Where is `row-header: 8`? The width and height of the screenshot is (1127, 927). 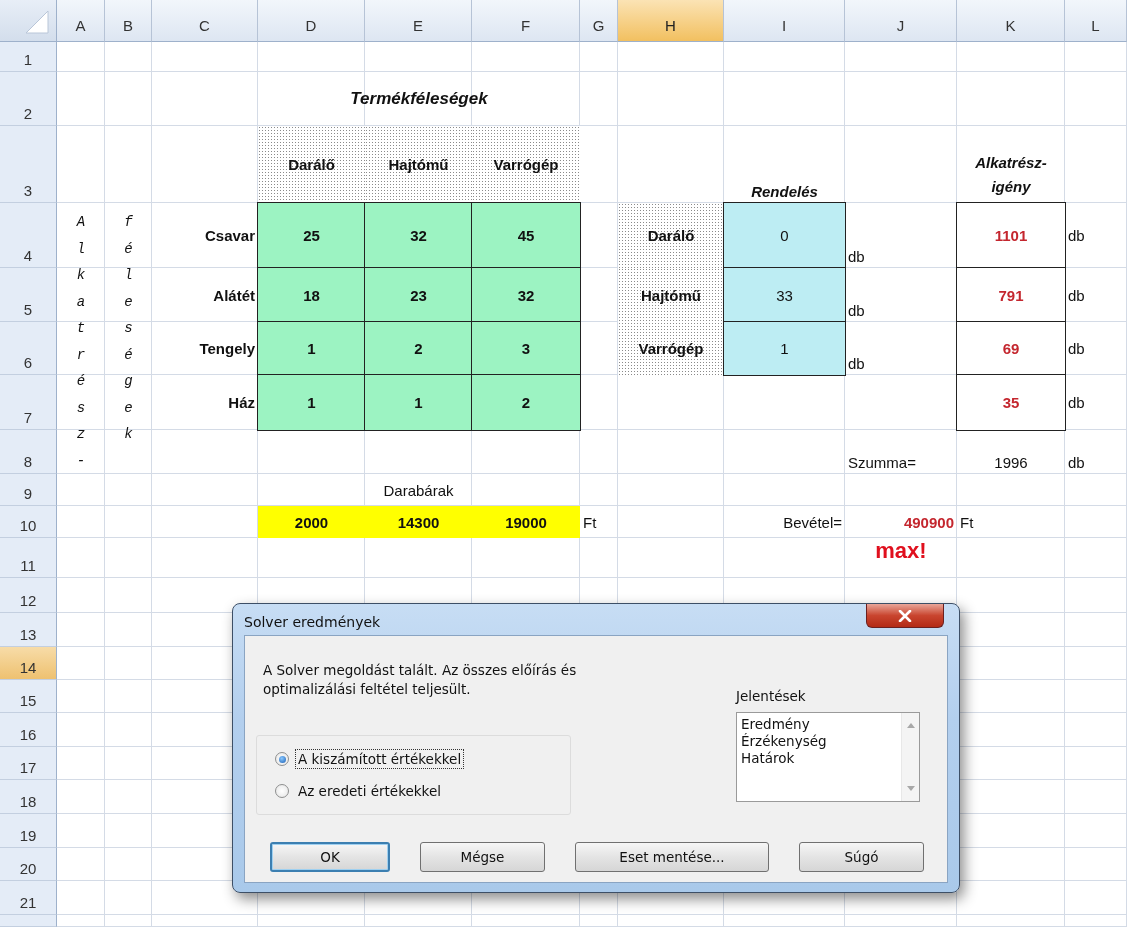 row-header: 8 is located at coordinates (28, 452).